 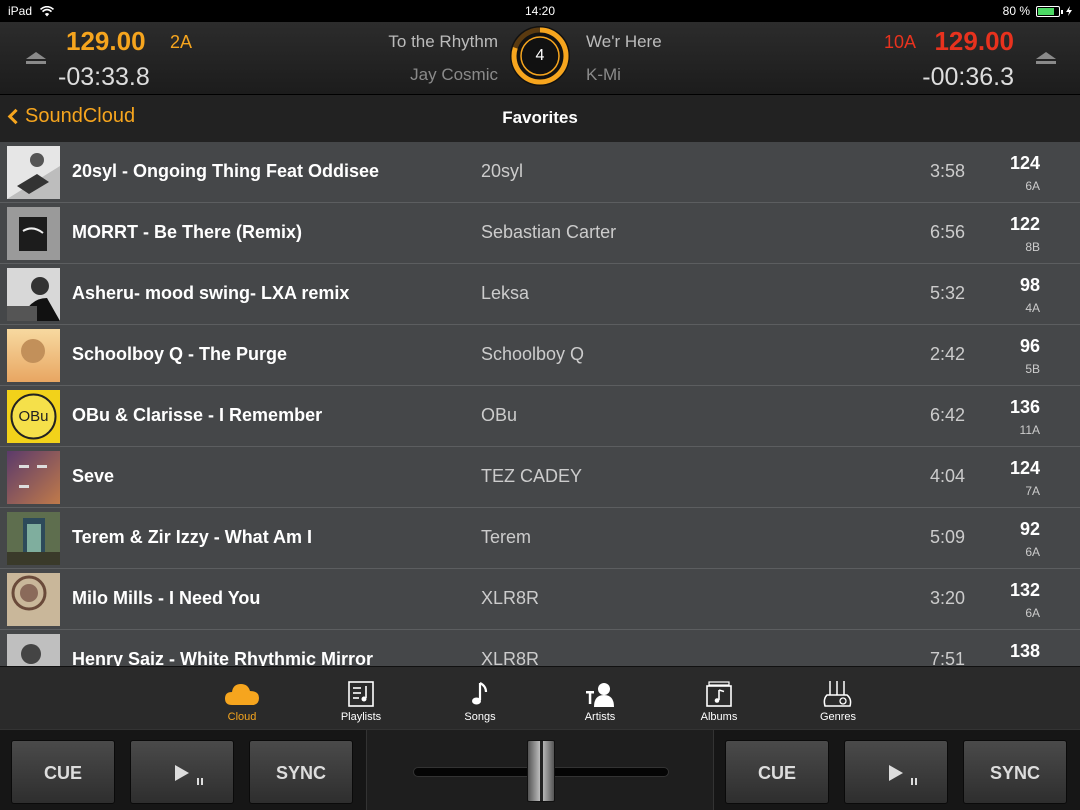 I want to click on album-art: OBu, so click(x=33, y=416).